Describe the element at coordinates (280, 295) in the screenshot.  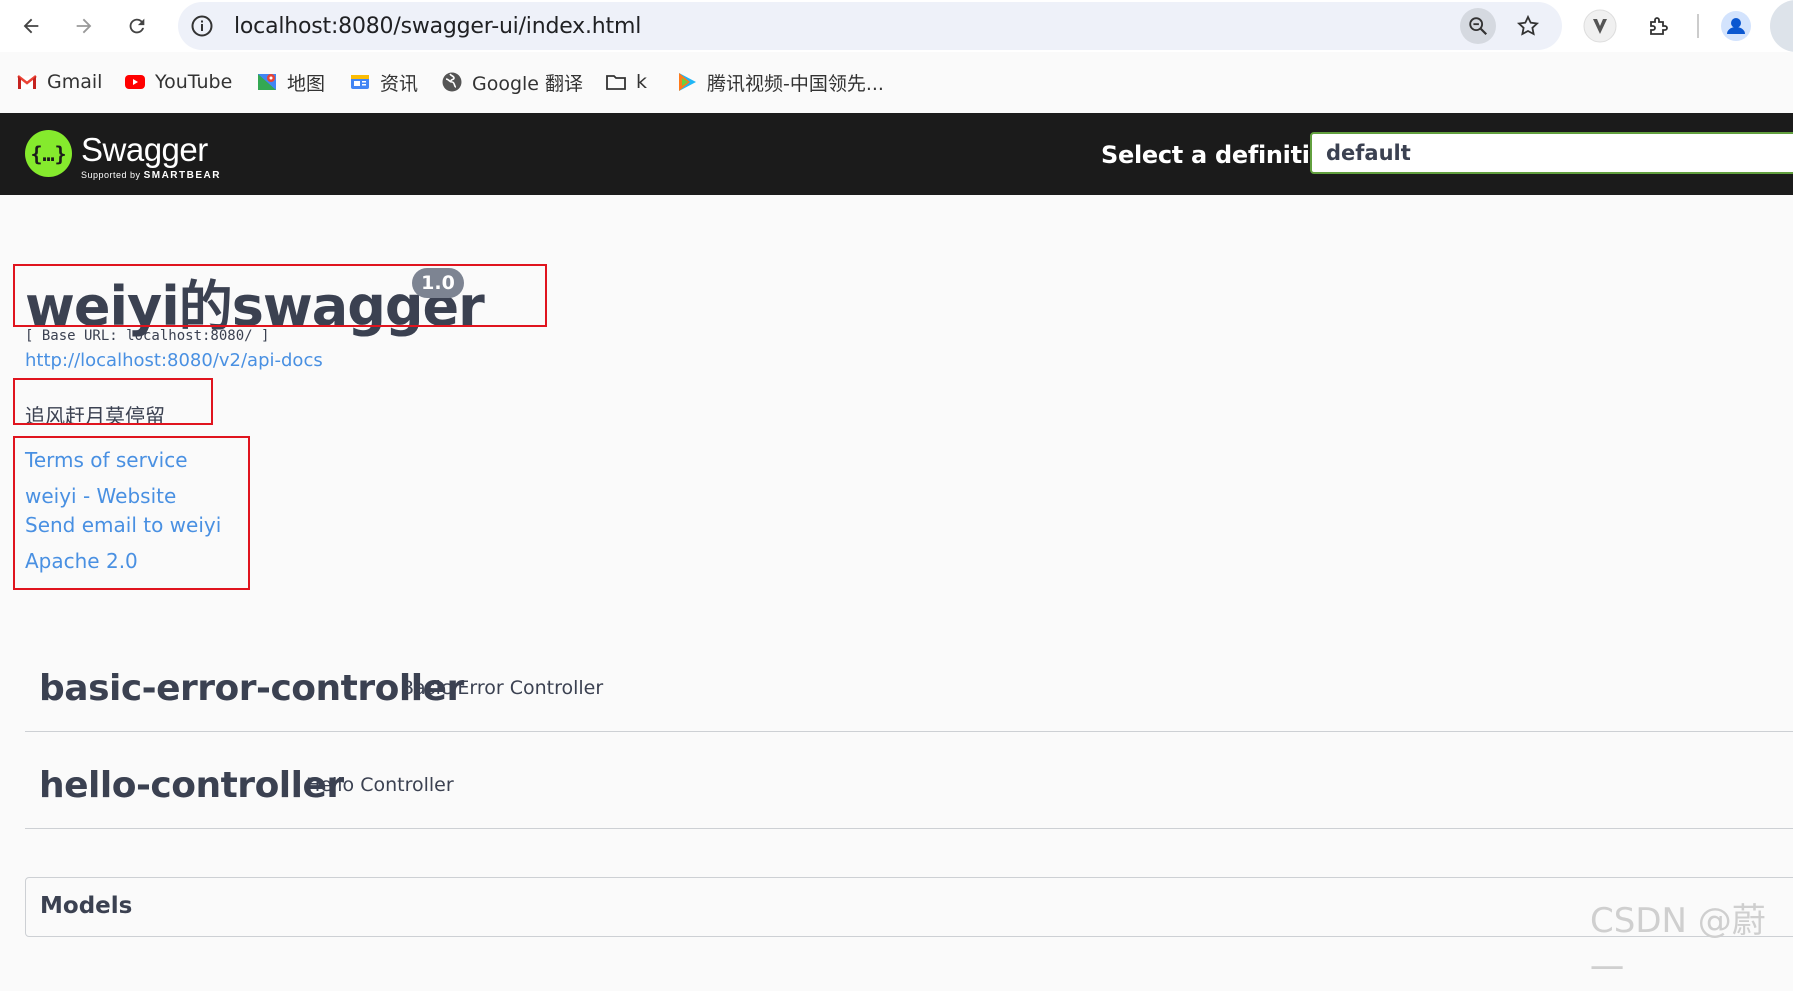
I see `annotation-box-title` at that location.